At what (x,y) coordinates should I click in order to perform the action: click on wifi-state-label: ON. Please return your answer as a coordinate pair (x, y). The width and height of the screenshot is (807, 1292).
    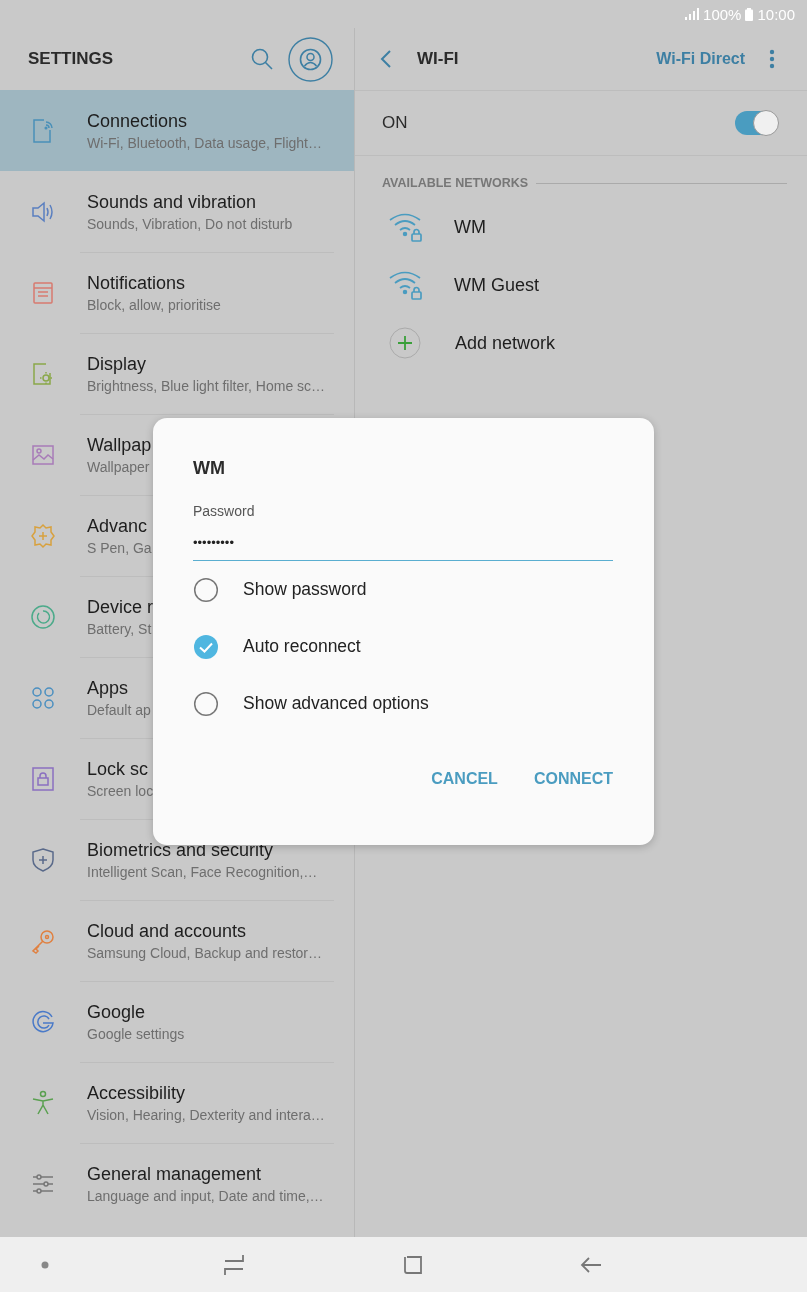
    Looking at the image, I should click on (395, 123).